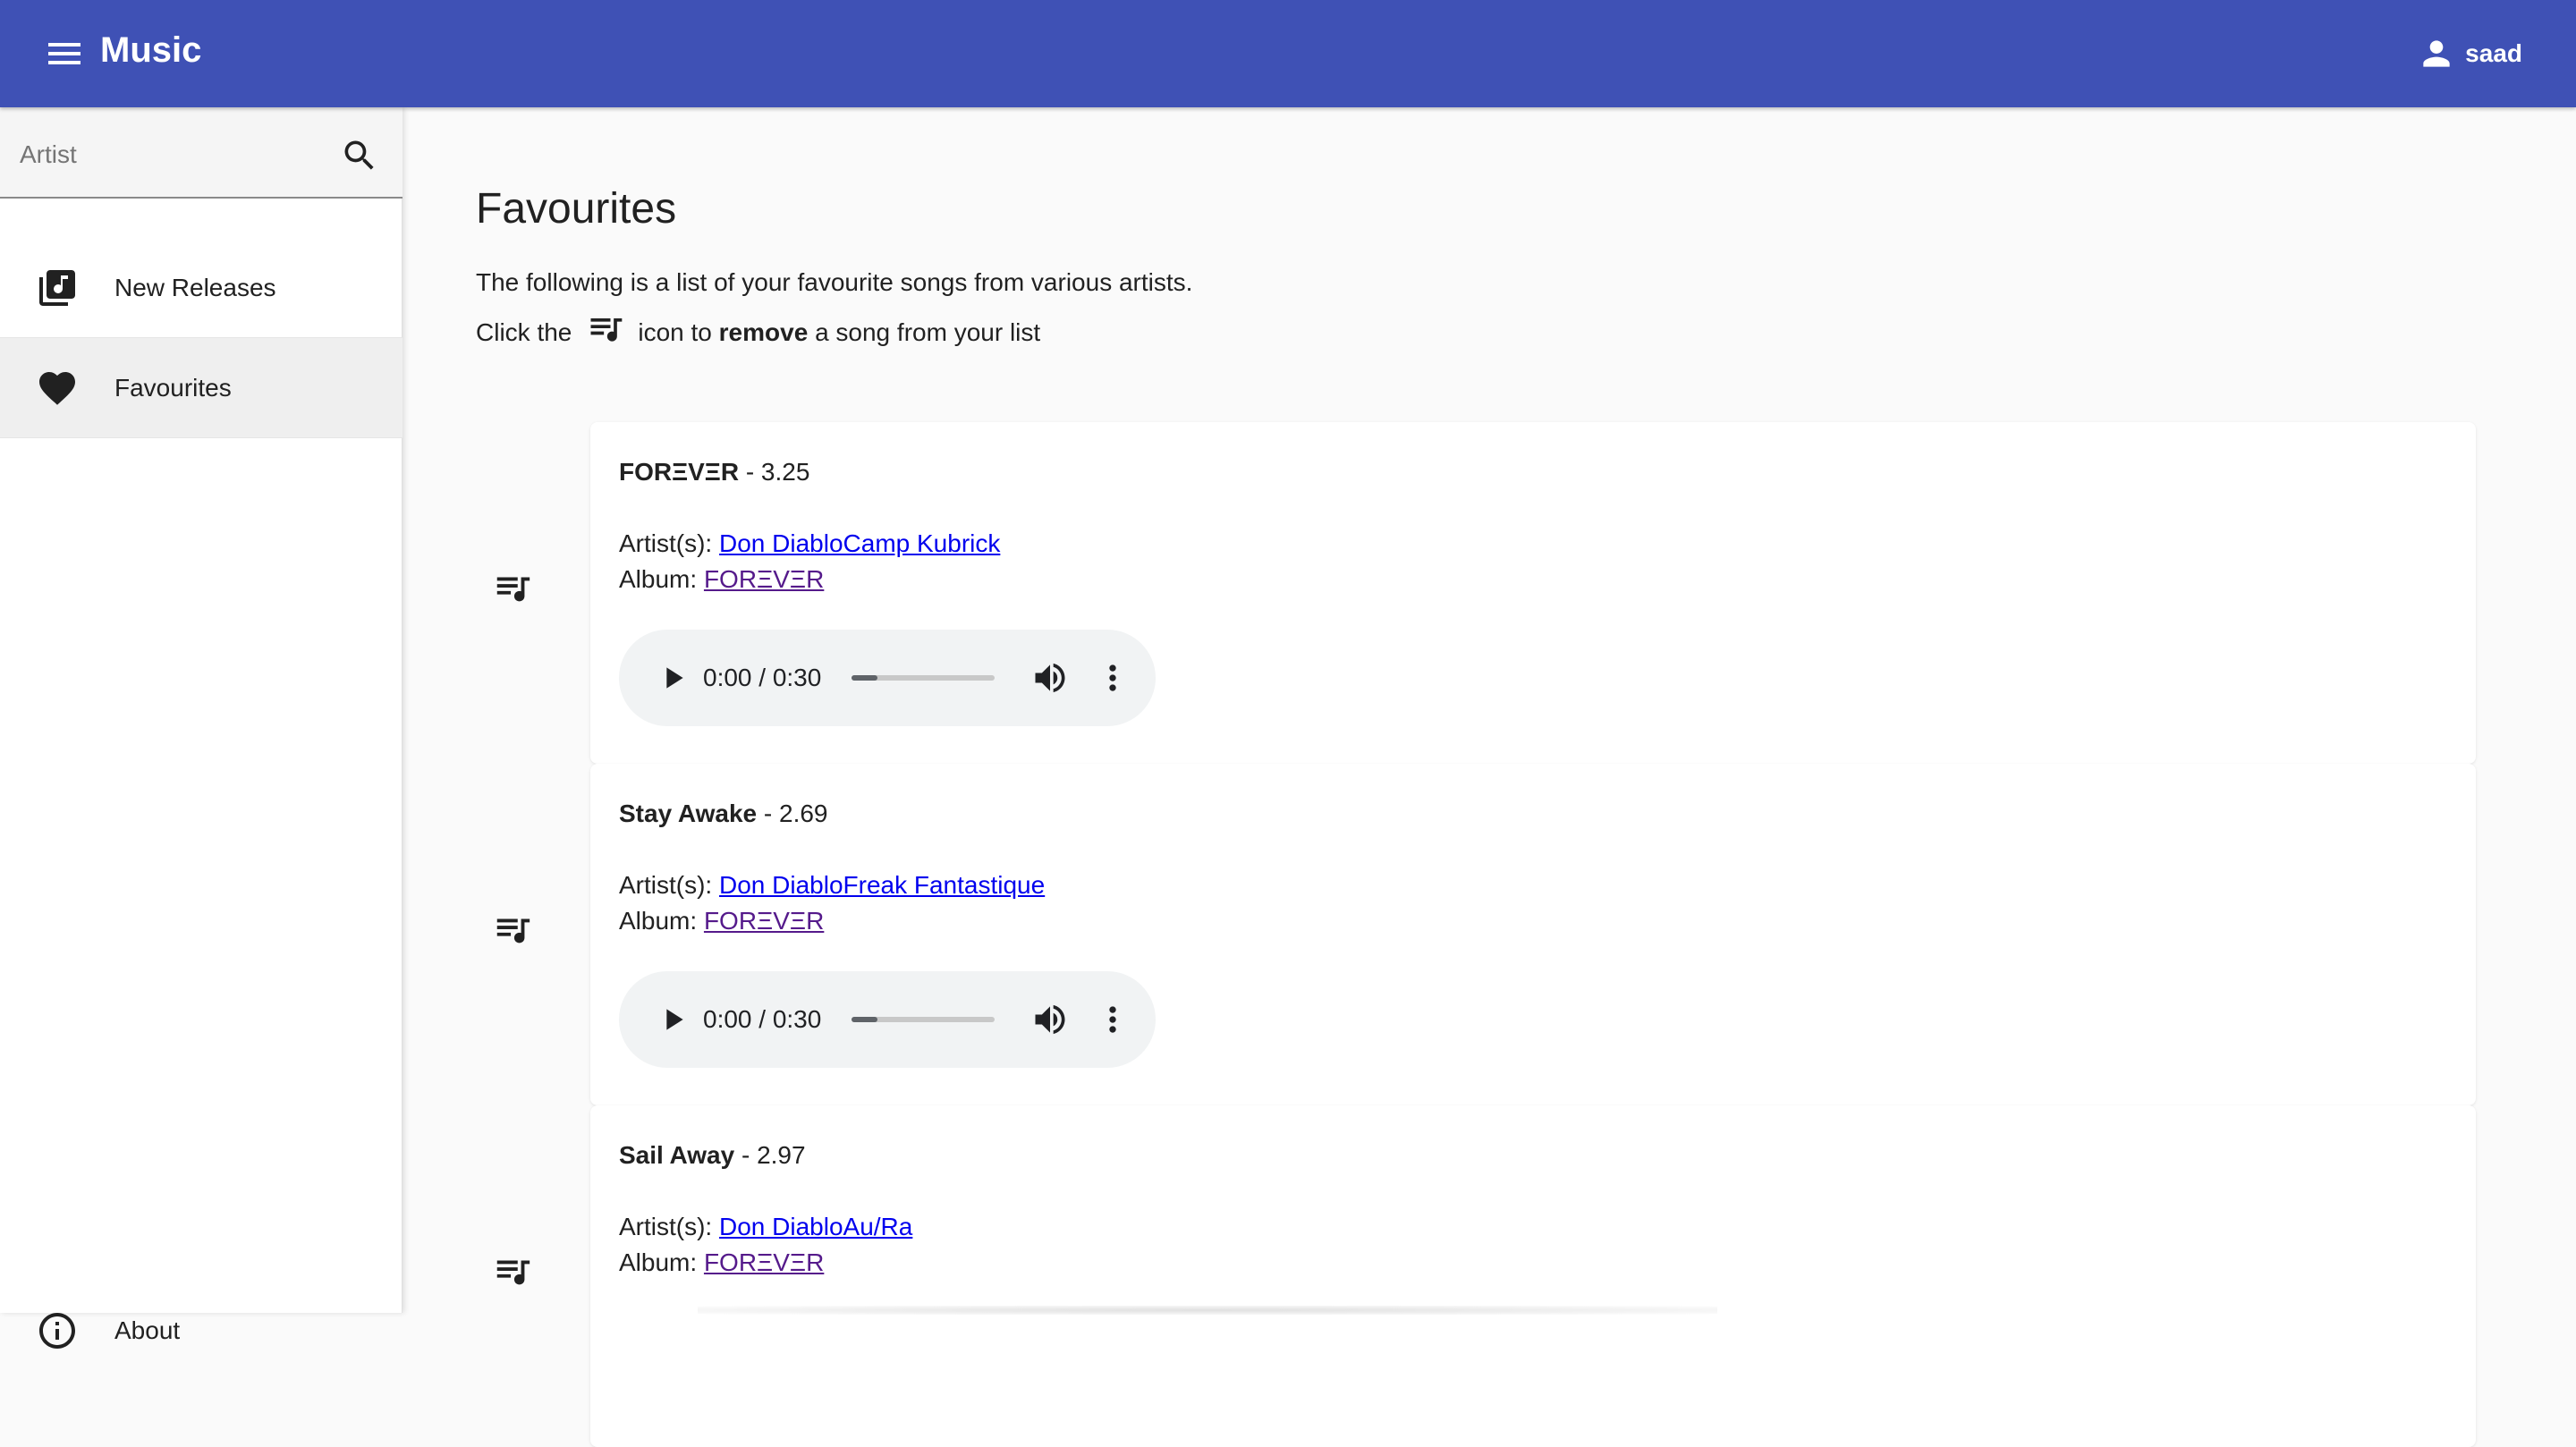 The image size is (2576, 1447). What do you see at coordinates (2436, 53) in the screenshot?
I see `person-icon` at bounding box center [2436, 53].